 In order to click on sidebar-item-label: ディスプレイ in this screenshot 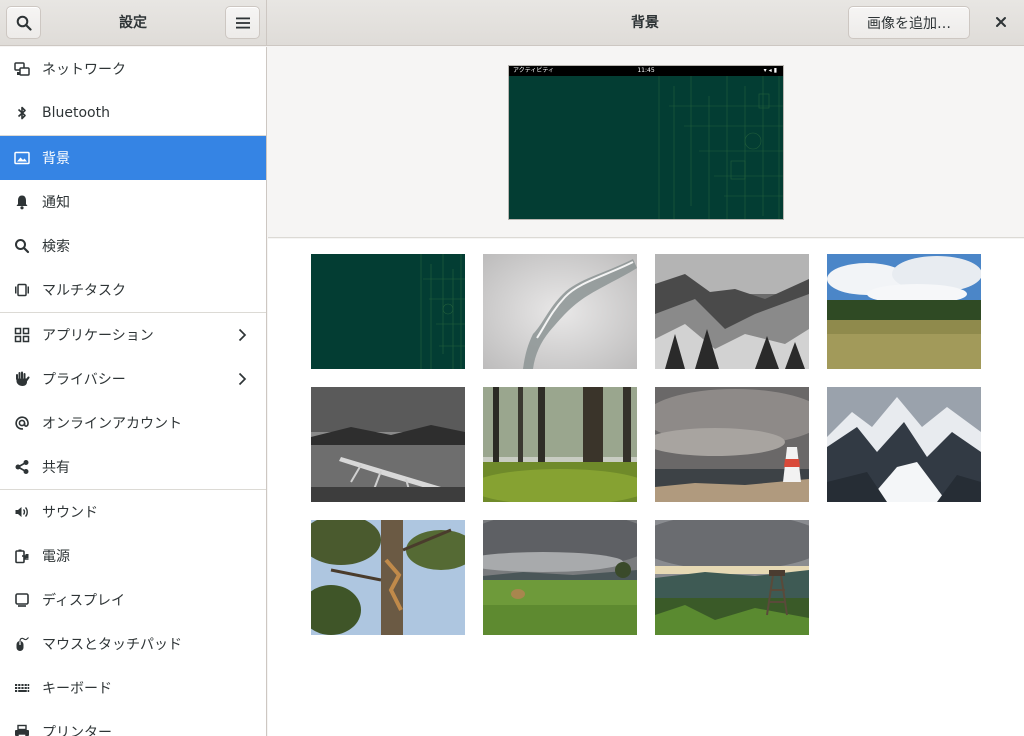, I will do `click(84, 601)`.